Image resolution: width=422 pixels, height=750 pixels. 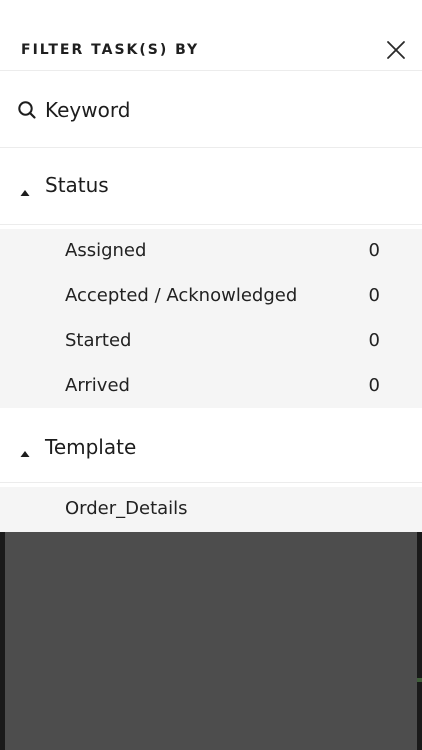 I want to click on filter-title: FILTER TASK(S) BY, so click(x=110, y=50).